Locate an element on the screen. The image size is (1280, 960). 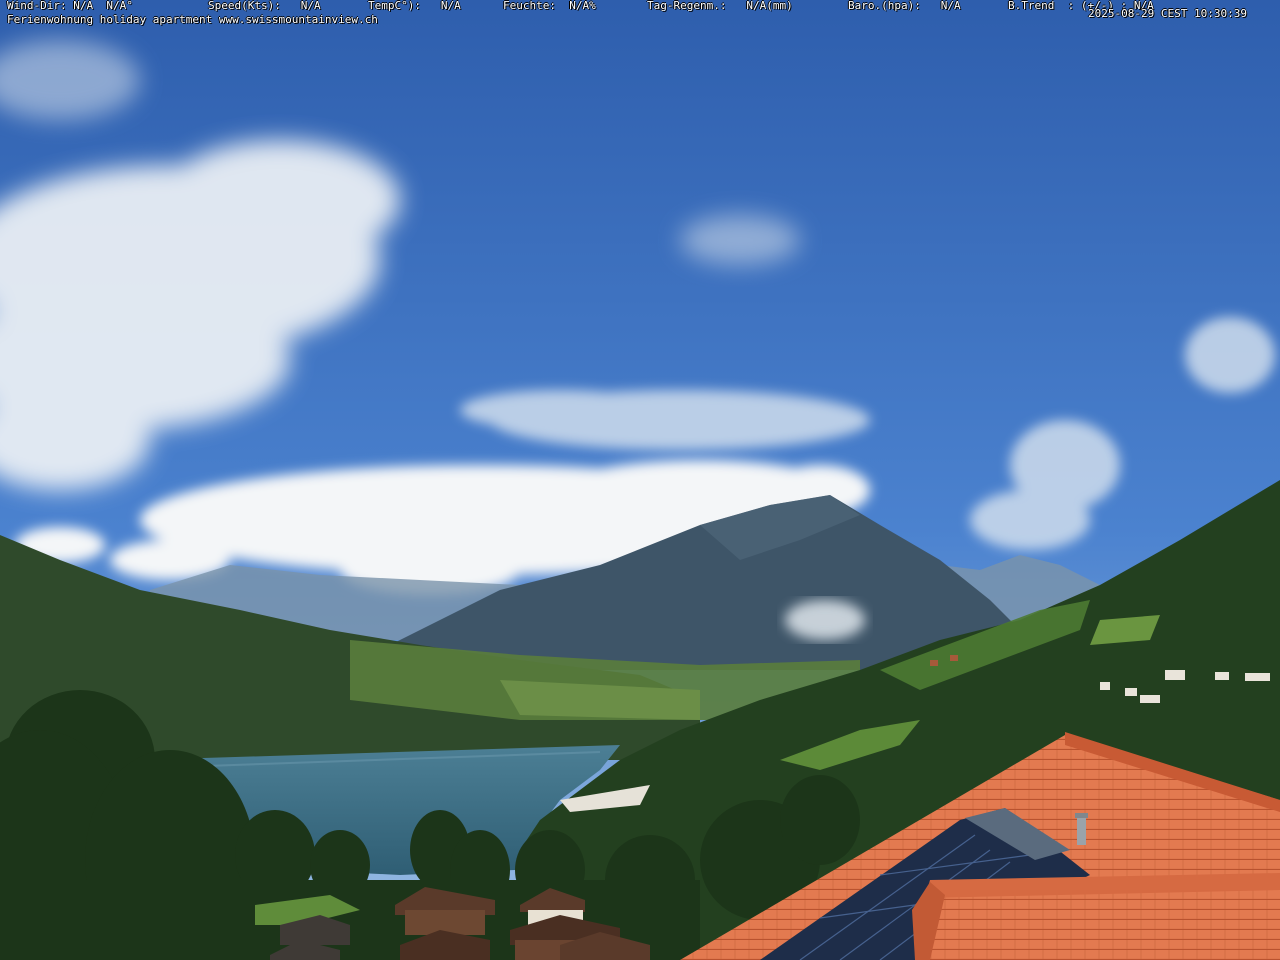
rain-readout: Tag-Regenm.: N/A(mm) is located at coordinates (720, 6).